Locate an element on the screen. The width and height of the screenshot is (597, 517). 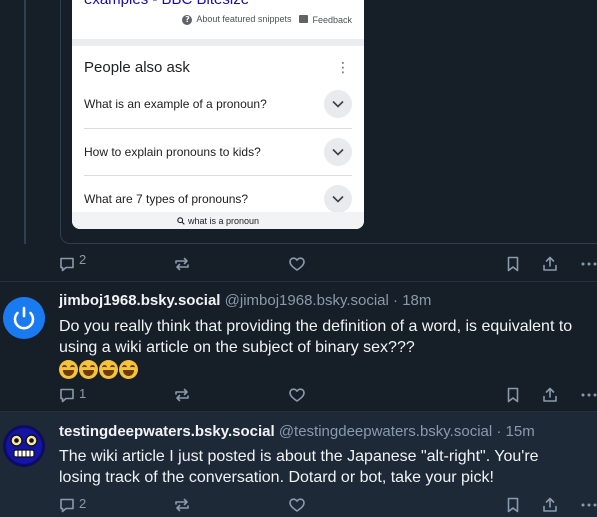
snippet-title: examples - BBC Bitesize is located at coordinates (166, 4).